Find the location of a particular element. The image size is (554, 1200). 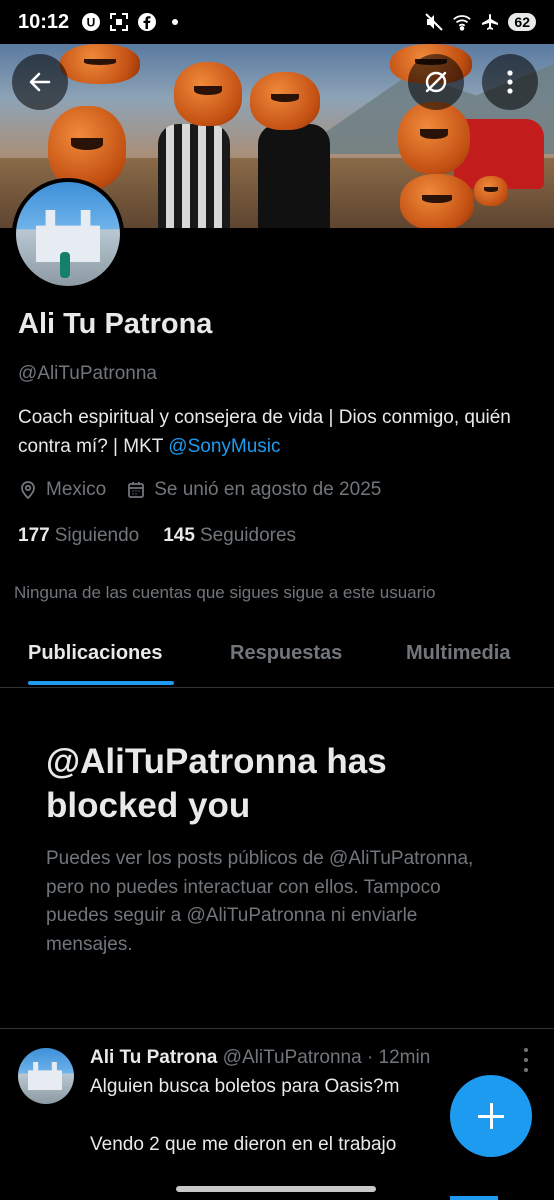

section-divider is located at coordinates (277, 1028).